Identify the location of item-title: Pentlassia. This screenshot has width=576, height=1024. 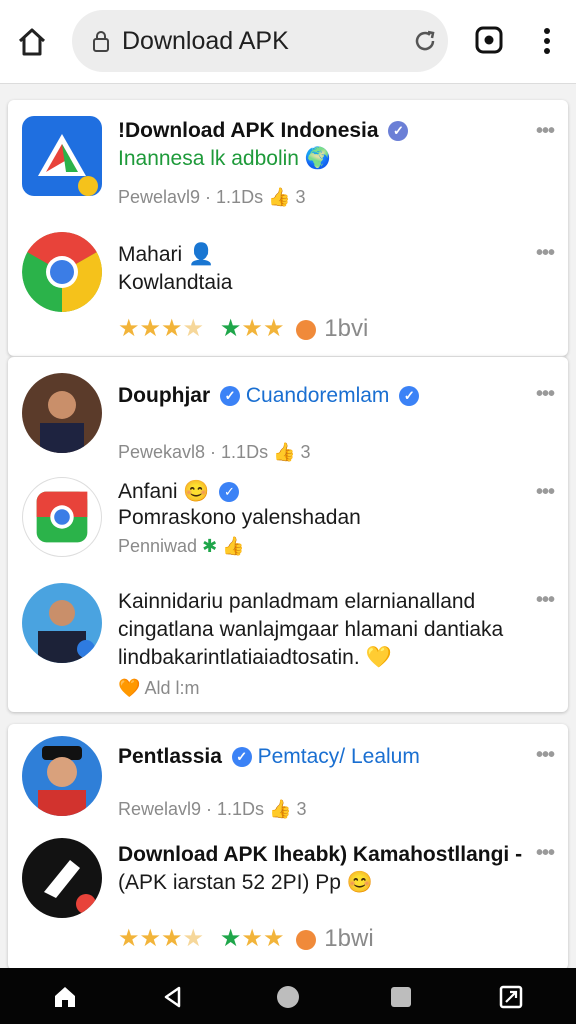
(170, 756).